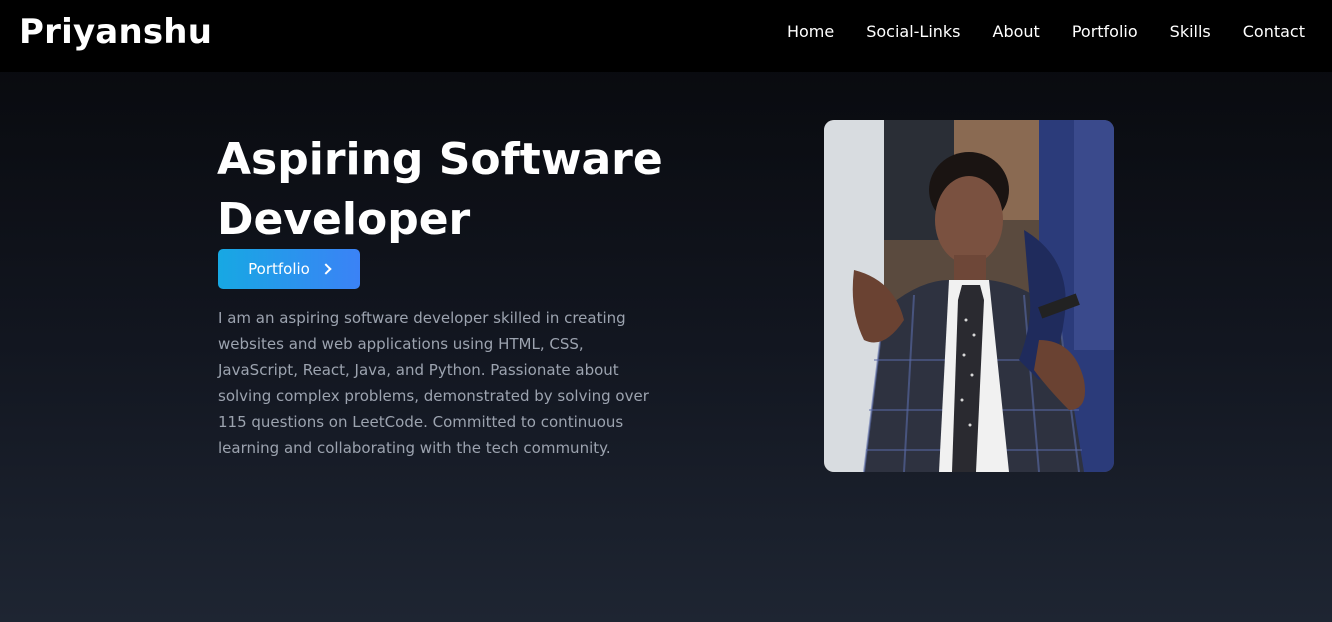 The width and height of the screenshot is (1332, 622). I want to click on nav-link-skills: Skills, so click(1190, 31).